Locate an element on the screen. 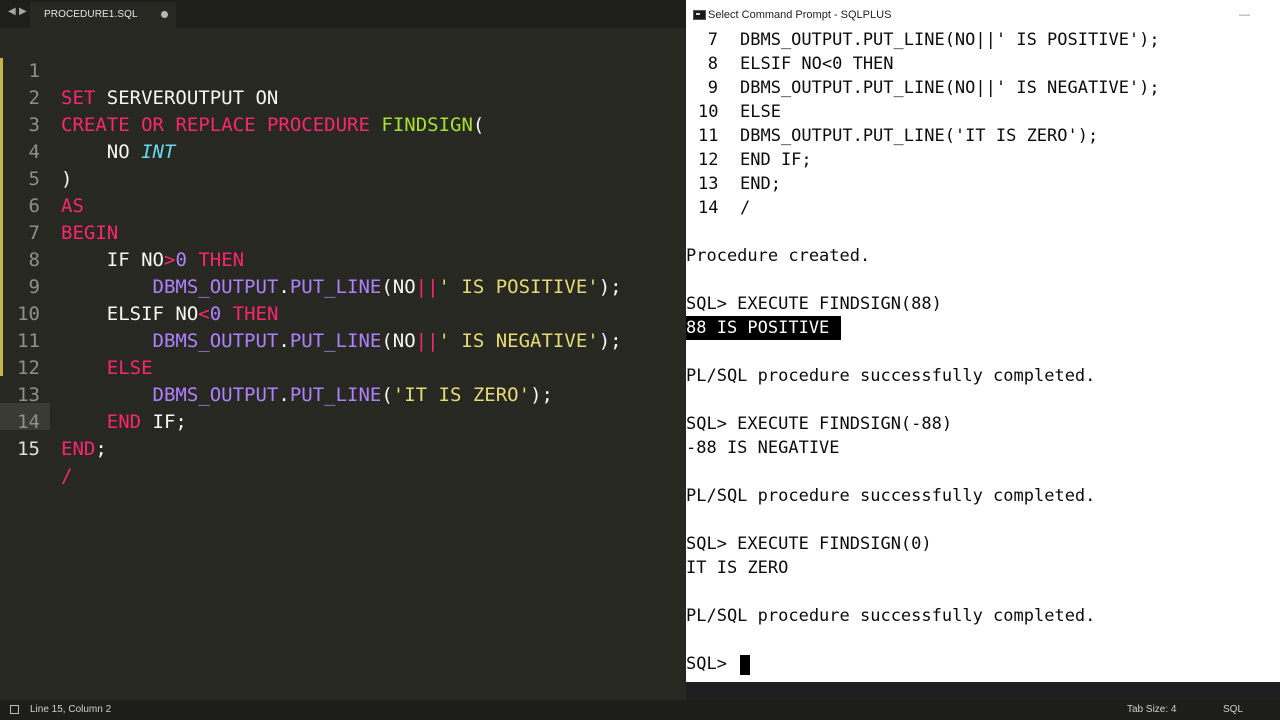  console-titlebar: Select Command Prompt - SQLPLUS — is located at coordinates (983, 15).